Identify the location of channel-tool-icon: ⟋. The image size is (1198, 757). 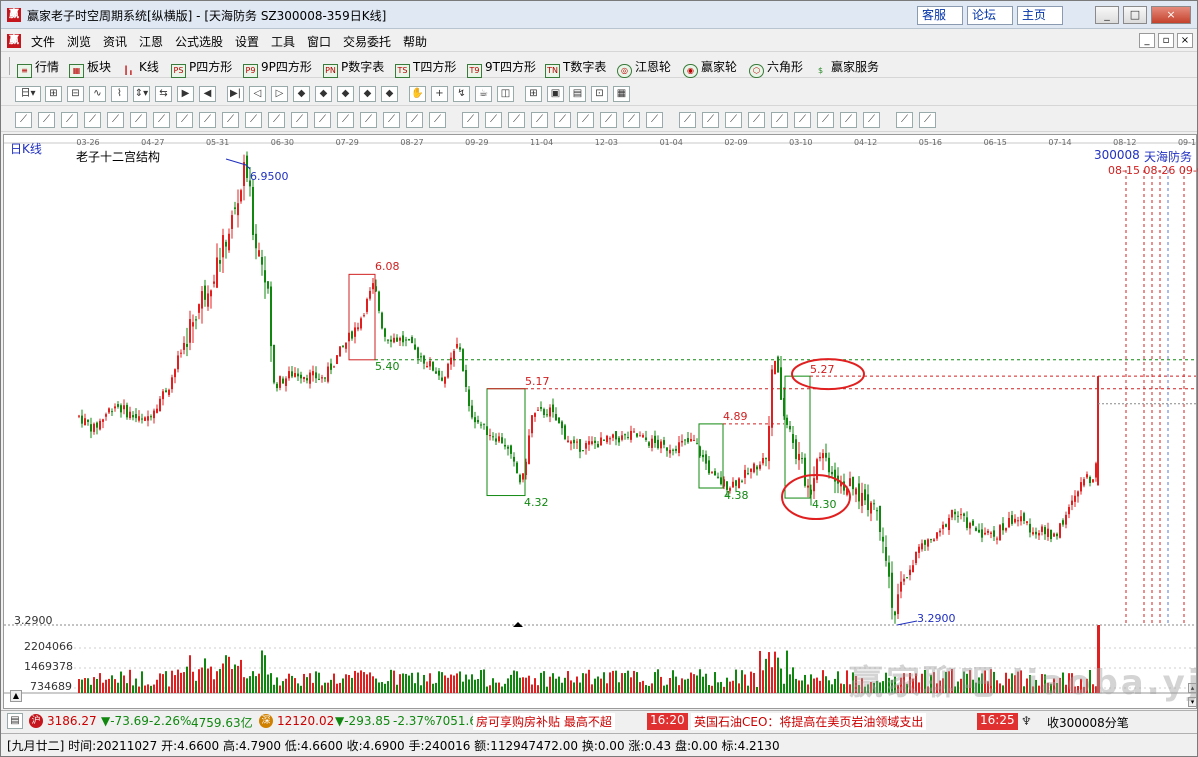
(69, 120).